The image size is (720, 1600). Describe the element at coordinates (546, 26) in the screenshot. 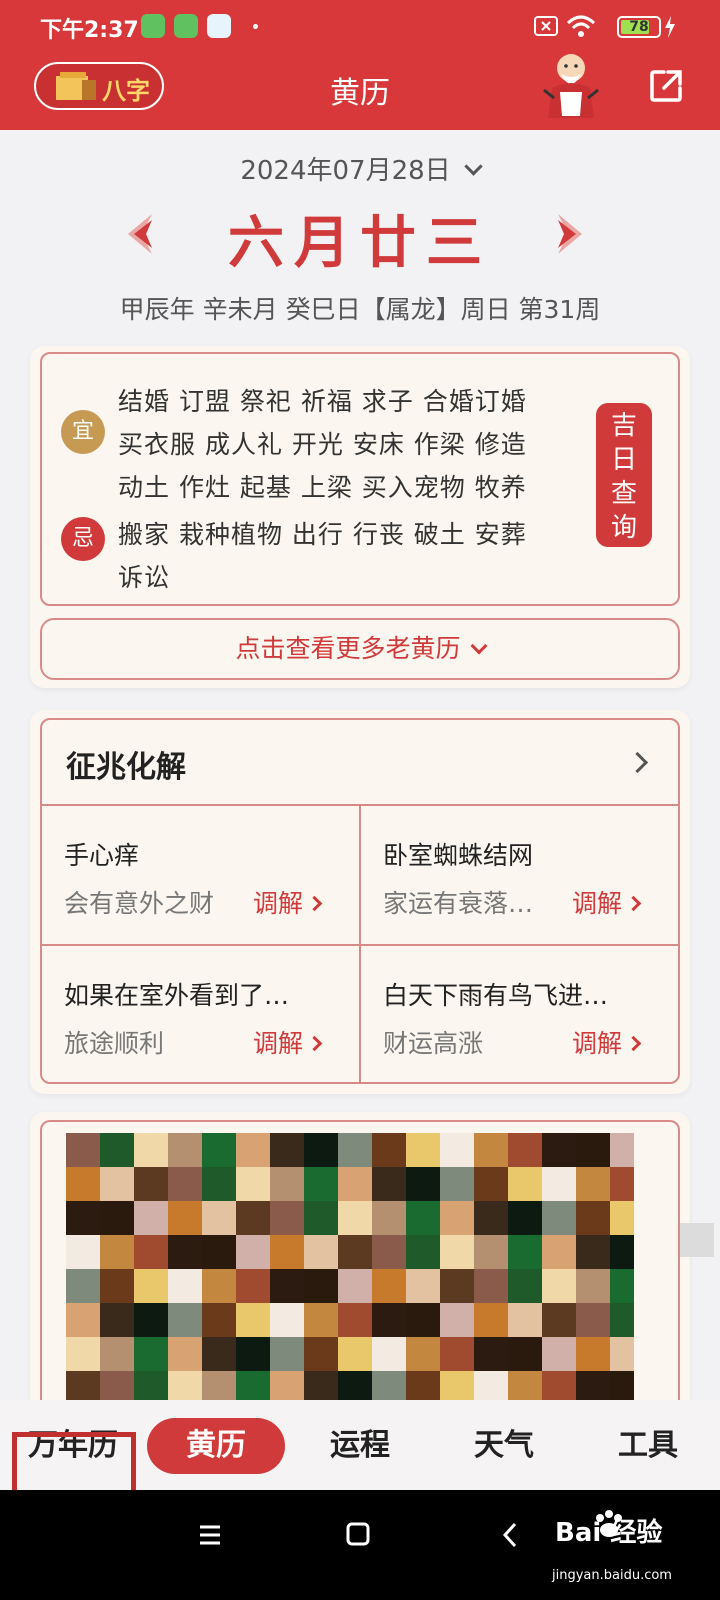

I see `sim-icon` at that location.